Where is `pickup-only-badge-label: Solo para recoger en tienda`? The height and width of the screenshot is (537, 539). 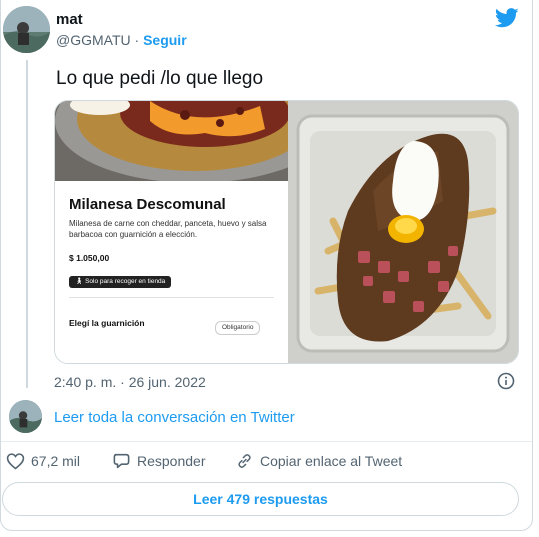
pickup-only-badge-label: Solo para recoger en tienda is located at coordinates (125, 281).